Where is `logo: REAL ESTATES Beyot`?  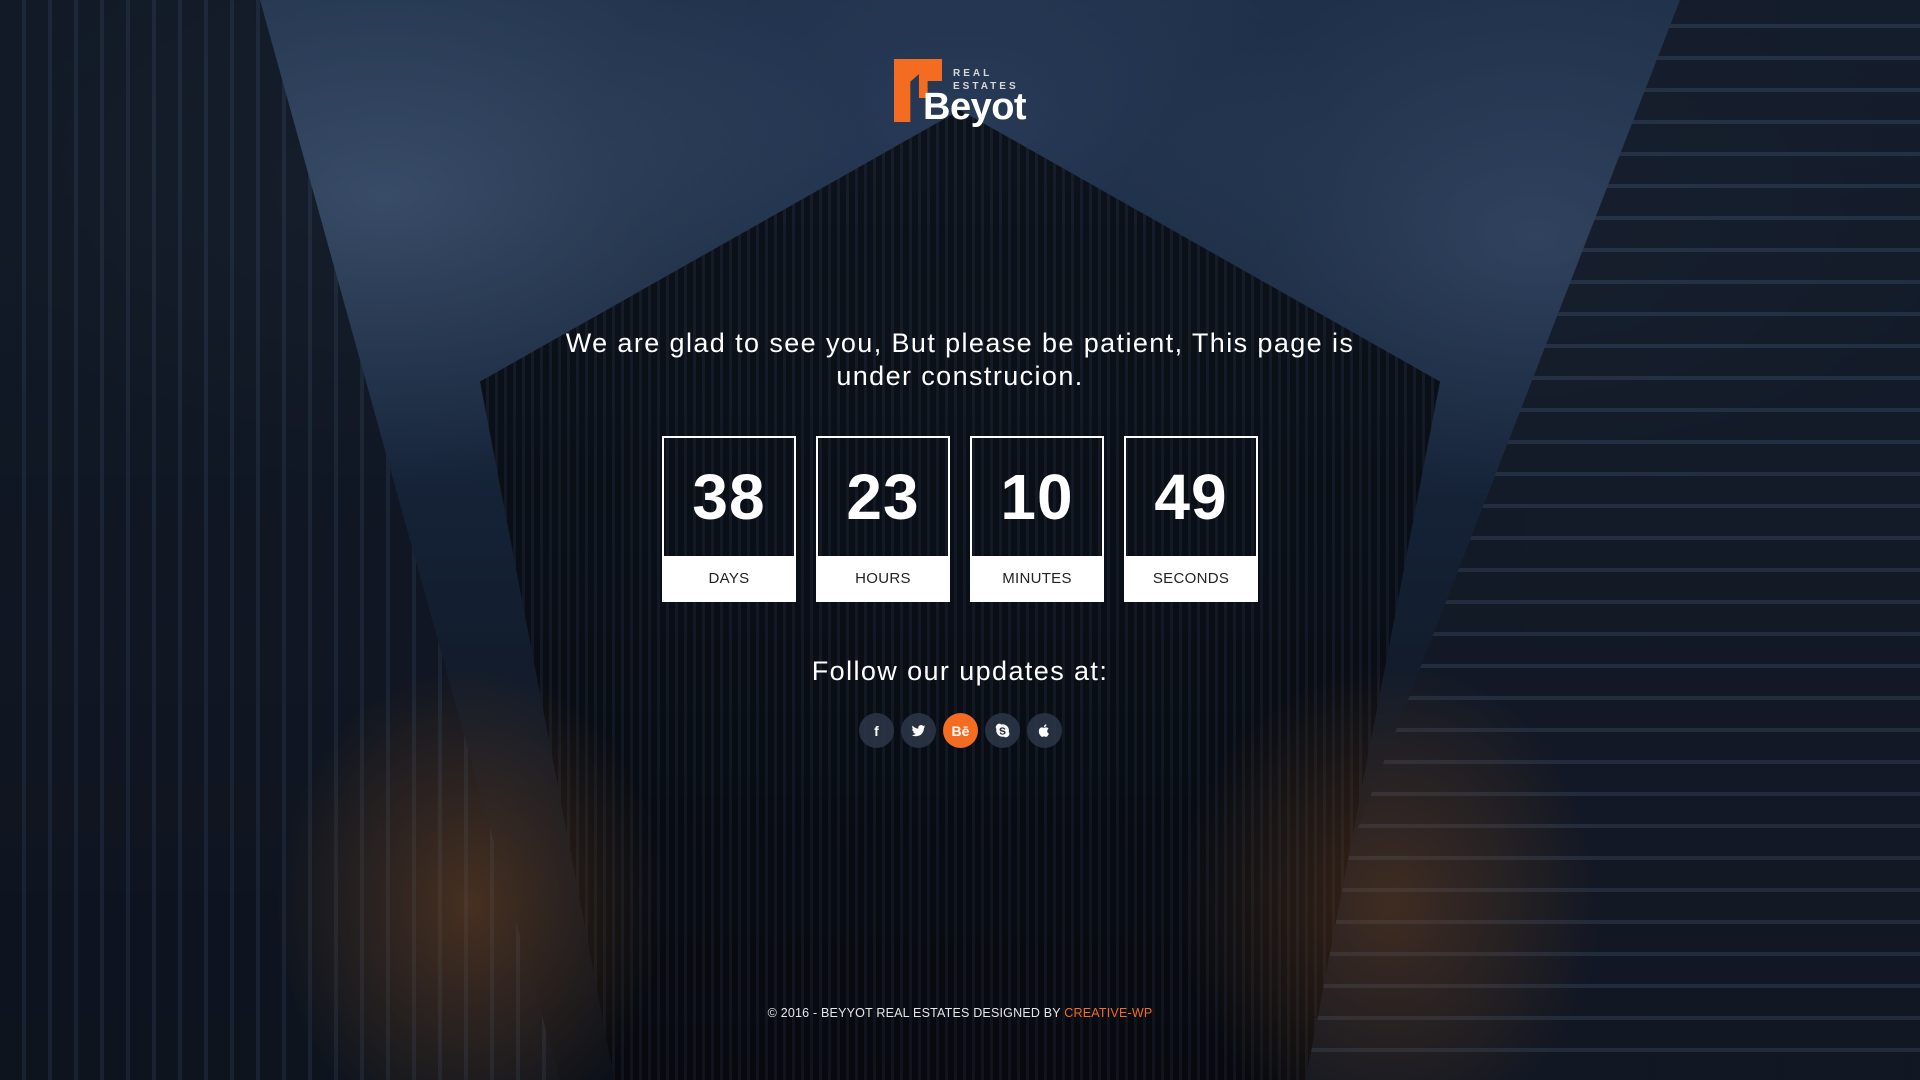 logo: REAL ESTATES Beyot is located at coordinates (962, 95).